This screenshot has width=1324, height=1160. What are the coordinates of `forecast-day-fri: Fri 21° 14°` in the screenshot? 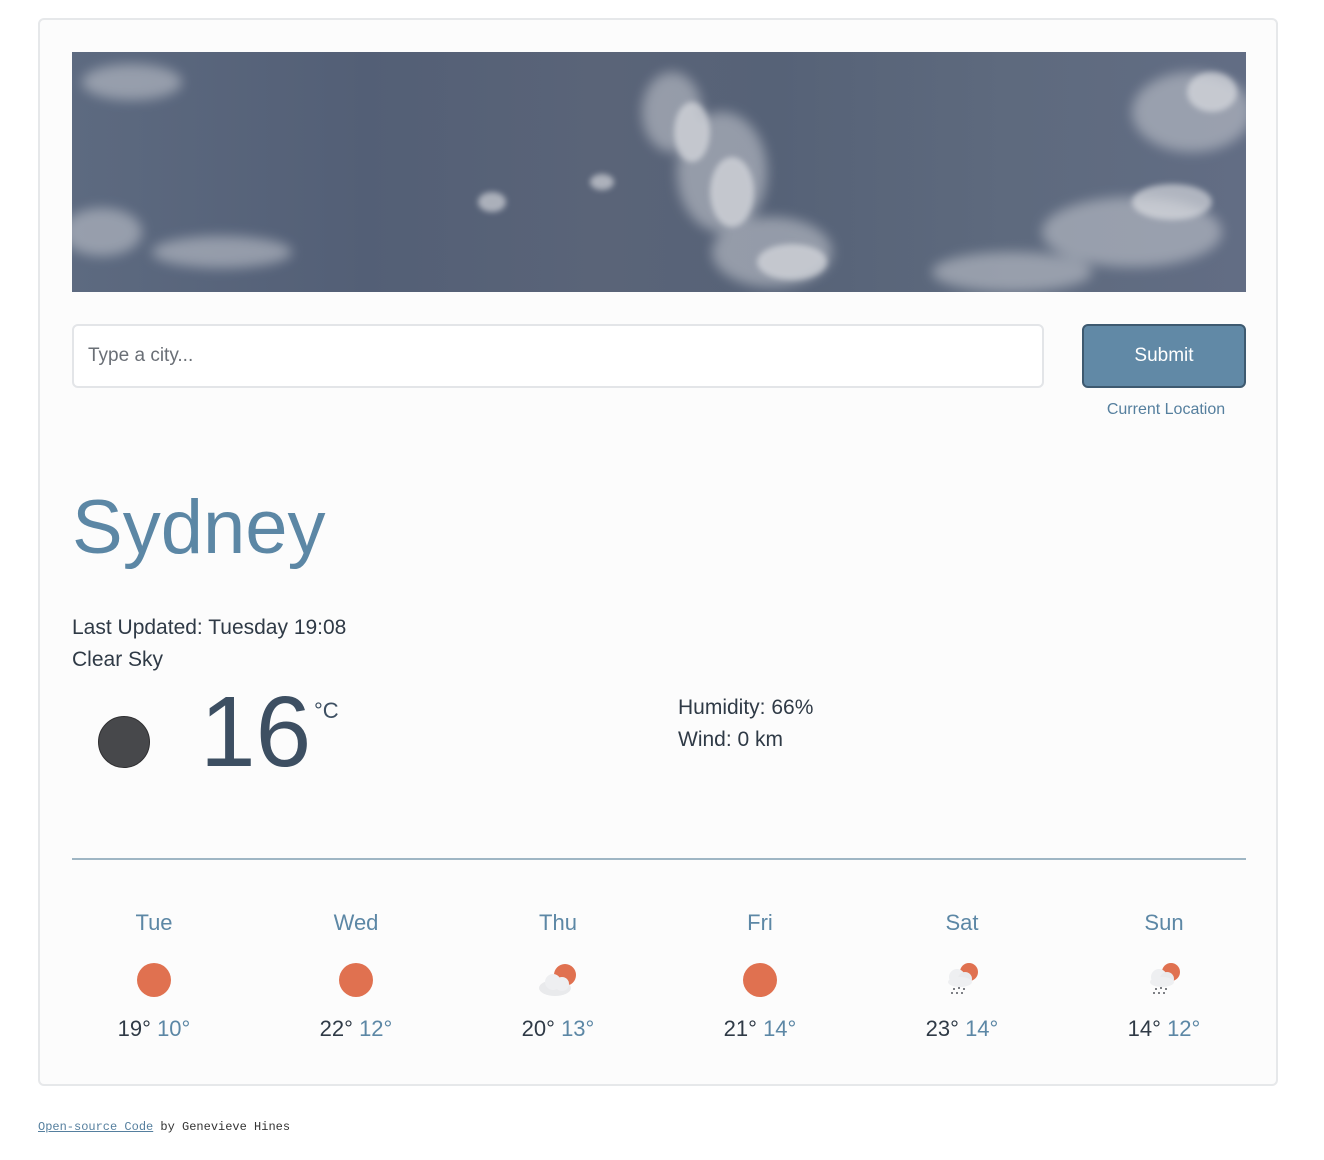 It's located at (760, 976).